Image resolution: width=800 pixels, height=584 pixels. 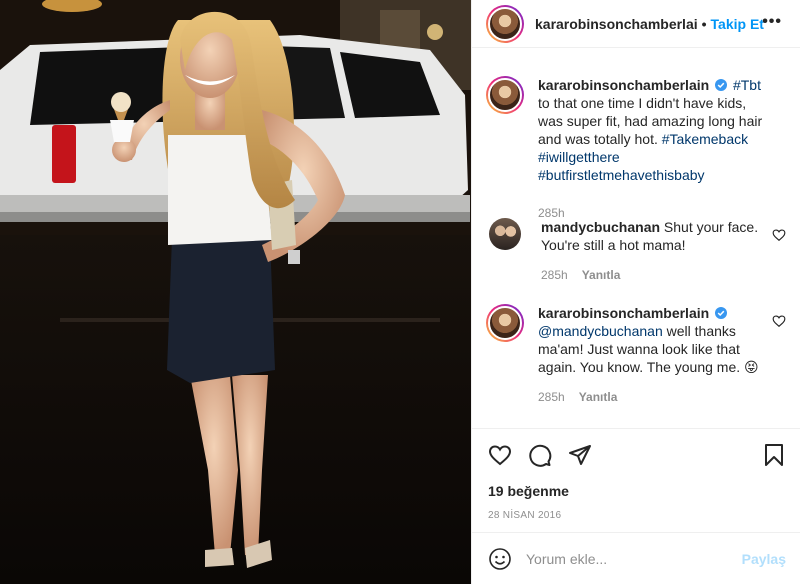 What do you see at coordinates (621, 175) in the screenshot?
I see `hashtag-butfirstletmehavethisbaby: #butfirstletmehavethisbaby` at bounding box center [621, 175].